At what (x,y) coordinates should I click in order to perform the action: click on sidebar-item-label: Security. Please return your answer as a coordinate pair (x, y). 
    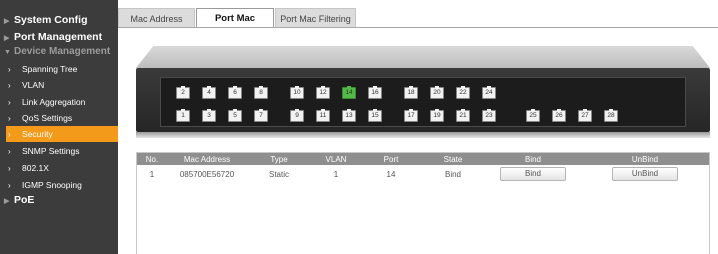
    Looking at the image, I should click on (37, 134).